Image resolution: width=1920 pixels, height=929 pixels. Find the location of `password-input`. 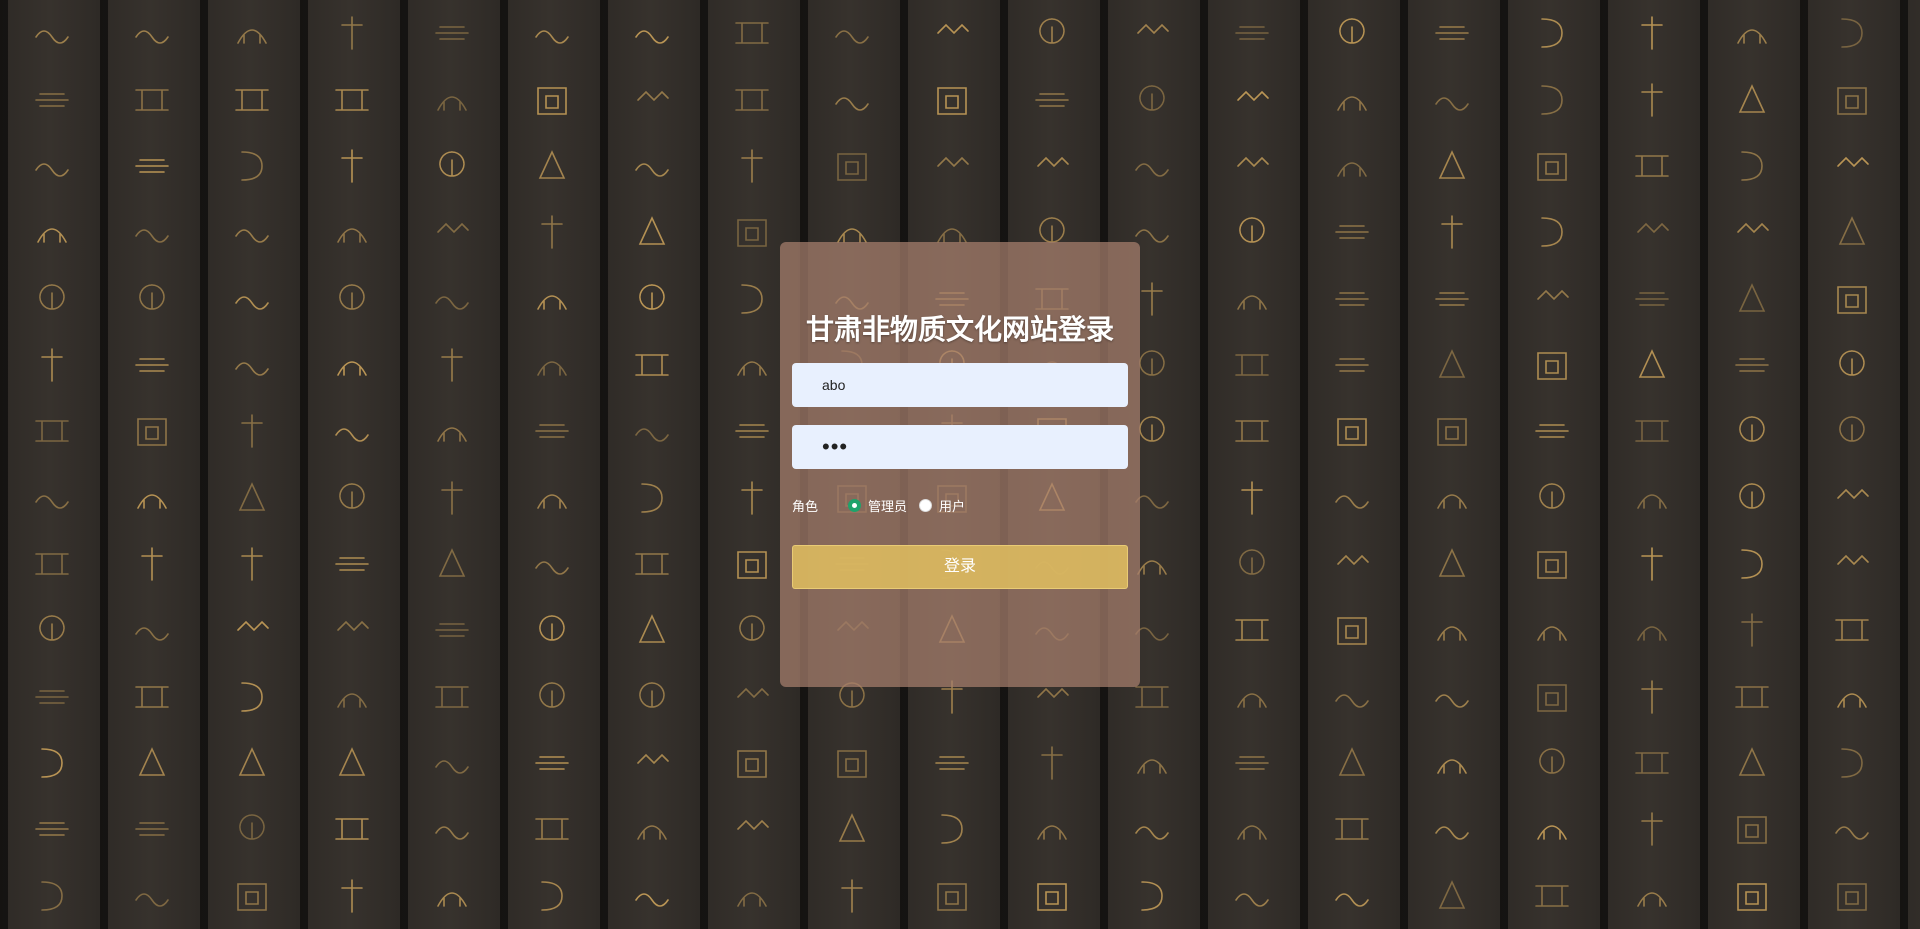

password-input is located at coordinates (960, 447).